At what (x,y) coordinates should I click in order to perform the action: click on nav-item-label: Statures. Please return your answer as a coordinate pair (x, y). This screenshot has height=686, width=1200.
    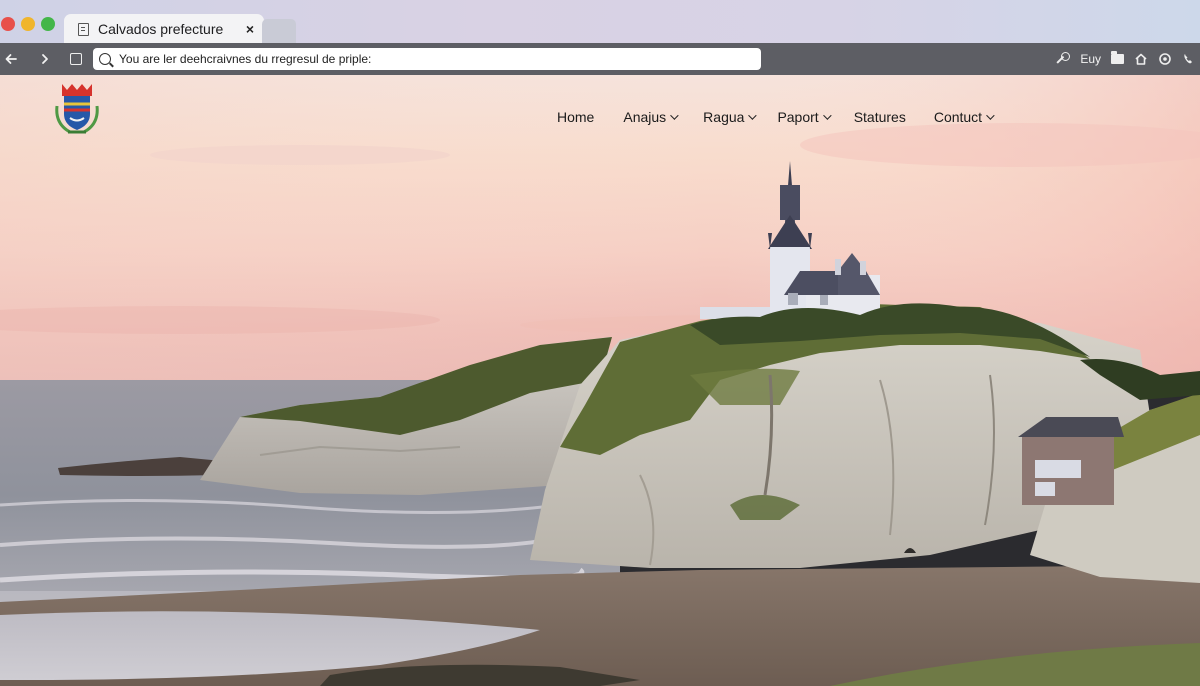
    Looking at the image, I should click on (879, 117).